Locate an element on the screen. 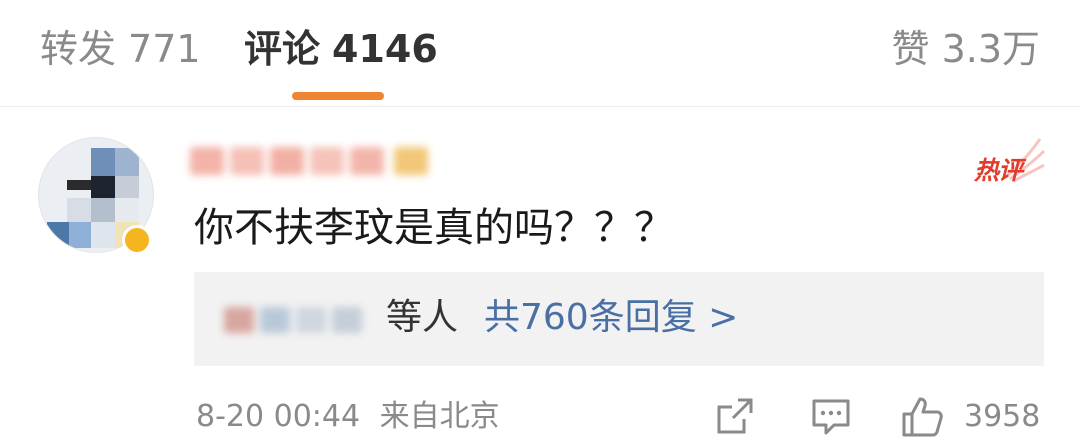 This screenshot has width=1080, height=448. hot-comment-label: 热评 is located at coordinates (998, 170).